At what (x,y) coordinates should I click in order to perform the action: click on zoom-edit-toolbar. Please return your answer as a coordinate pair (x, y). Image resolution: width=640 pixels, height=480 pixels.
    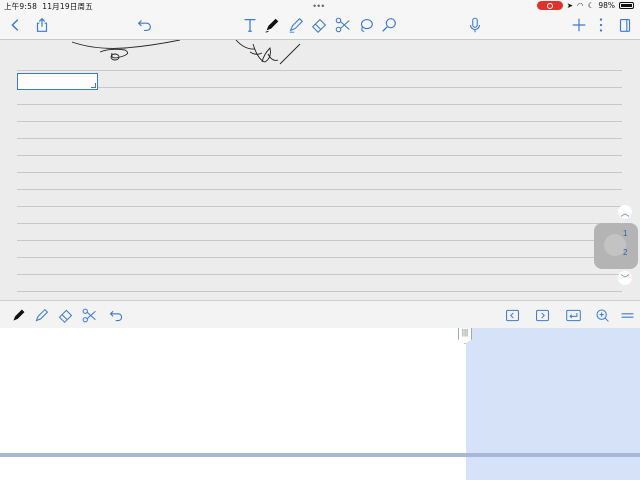
    Looking at the image, I should click on (320, 314).